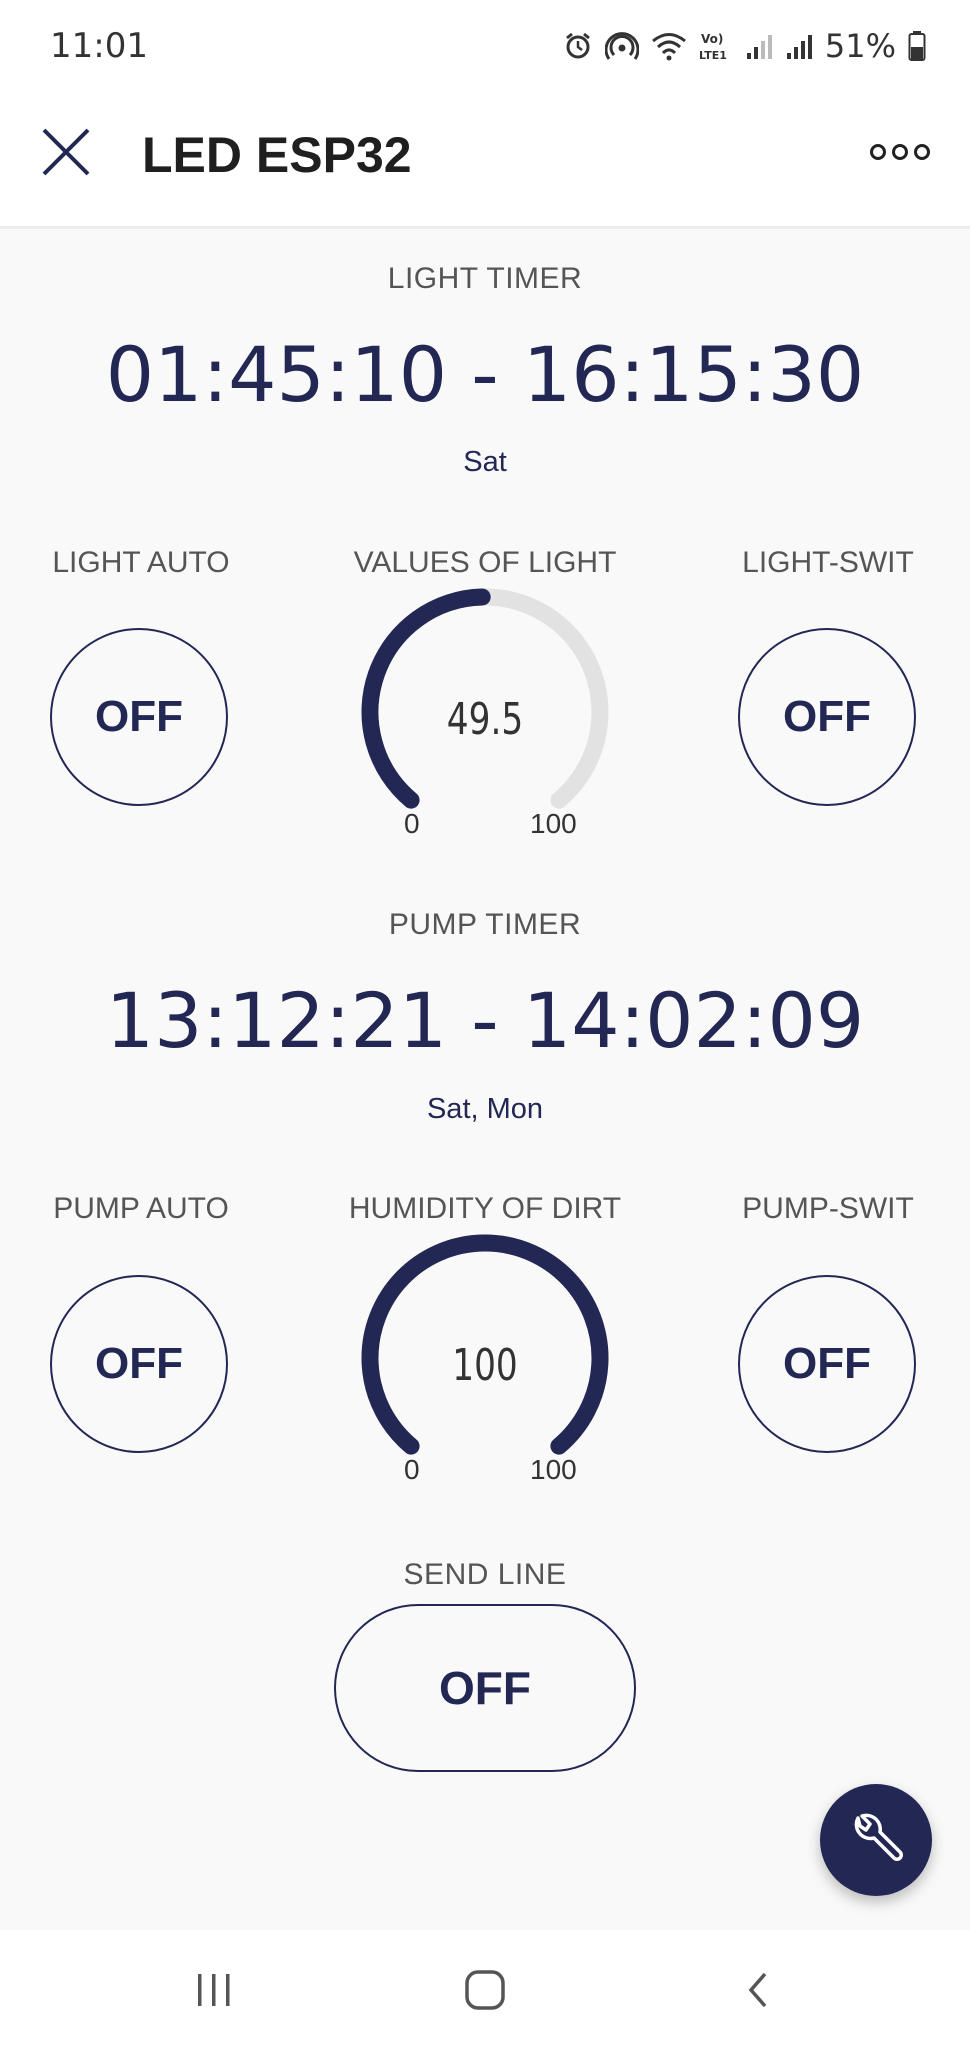 This screenshot has height=2048, width=970. Describe the element at coordinates (141, 1208) in the screenshot. I see `pump-auto-label: PUMP AUTO` at that location.